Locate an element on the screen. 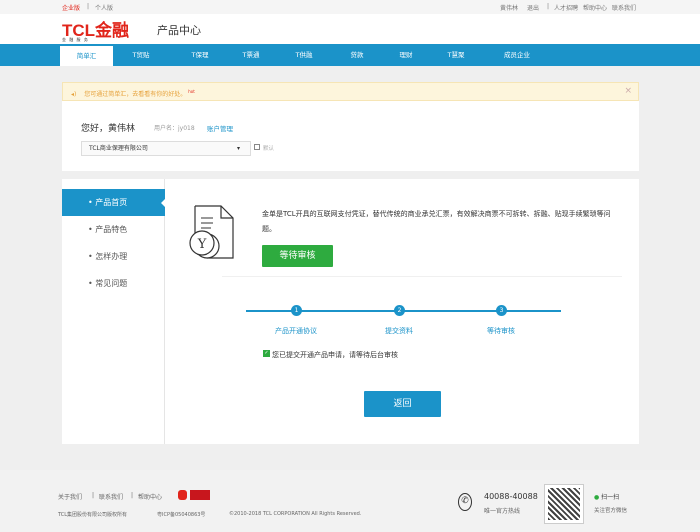  enterprise-link: 企业版 is located at coordinates (71, 7).